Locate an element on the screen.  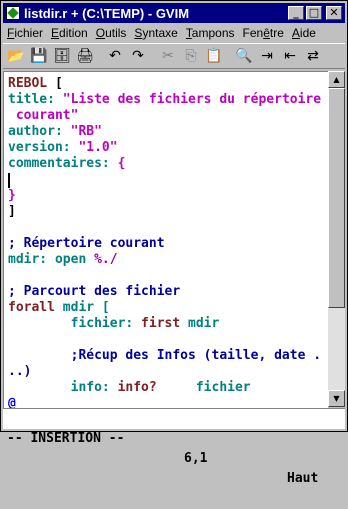
find-prev-icon: ⇤ is located at coordinates (290, 56).